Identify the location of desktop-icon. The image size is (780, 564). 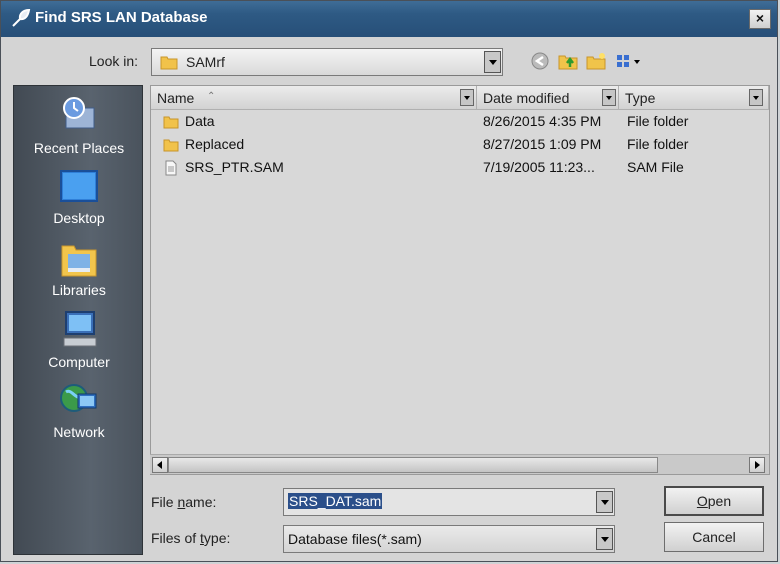
(79, 186).